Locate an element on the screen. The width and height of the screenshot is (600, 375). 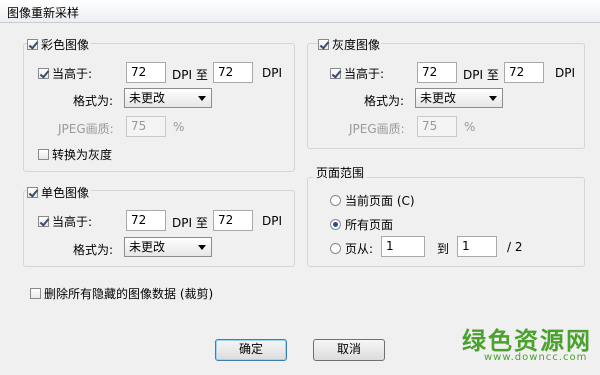
color-format-select: 未更改 is located at coordinates (168, 98).